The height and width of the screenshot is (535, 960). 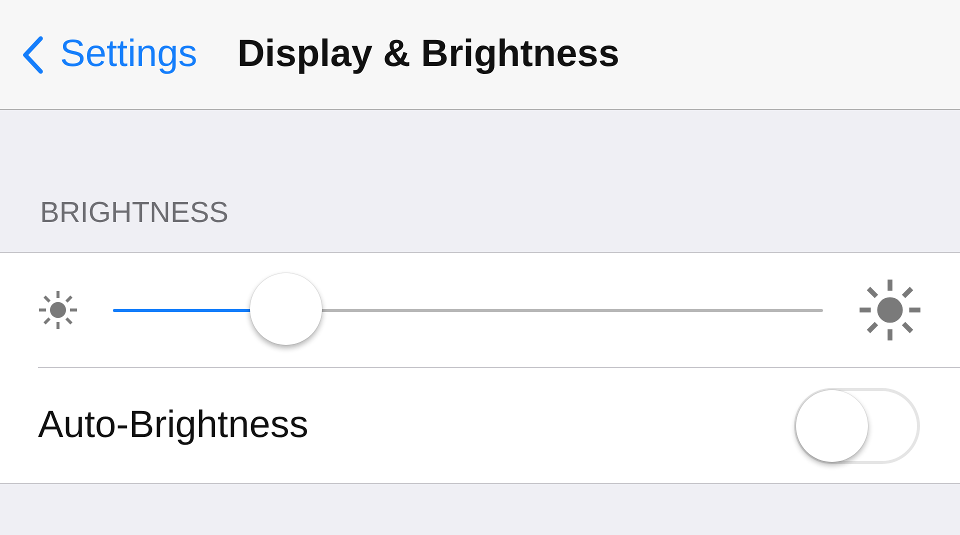 I want to click on row-label: Auto-Brightness, so click(x=173, y=425).